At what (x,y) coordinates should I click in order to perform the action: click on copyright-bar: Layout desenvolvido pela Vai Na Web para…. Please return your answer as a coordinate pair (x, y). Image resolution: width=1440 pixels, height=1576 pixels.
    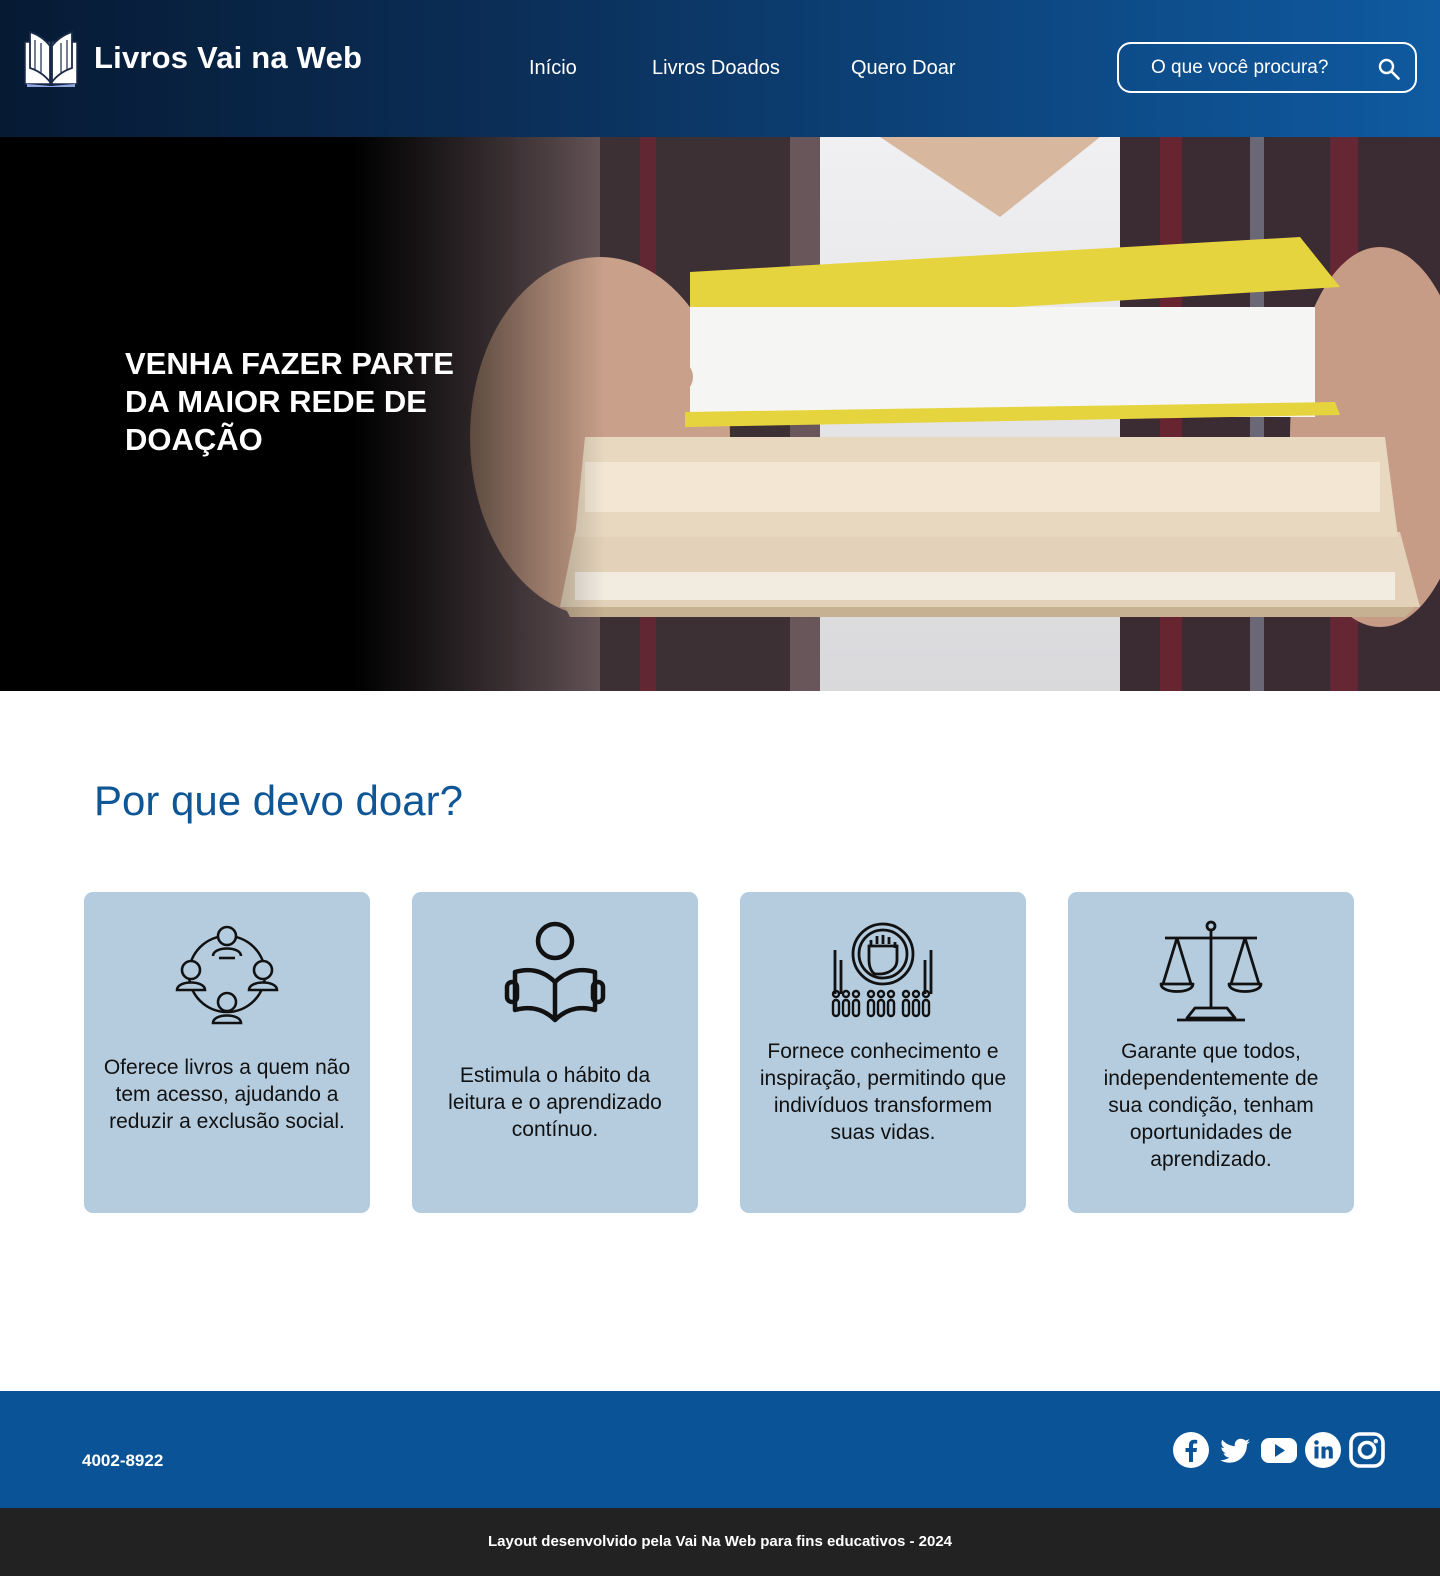
    Looking at the image, I should click on (720, 1542).